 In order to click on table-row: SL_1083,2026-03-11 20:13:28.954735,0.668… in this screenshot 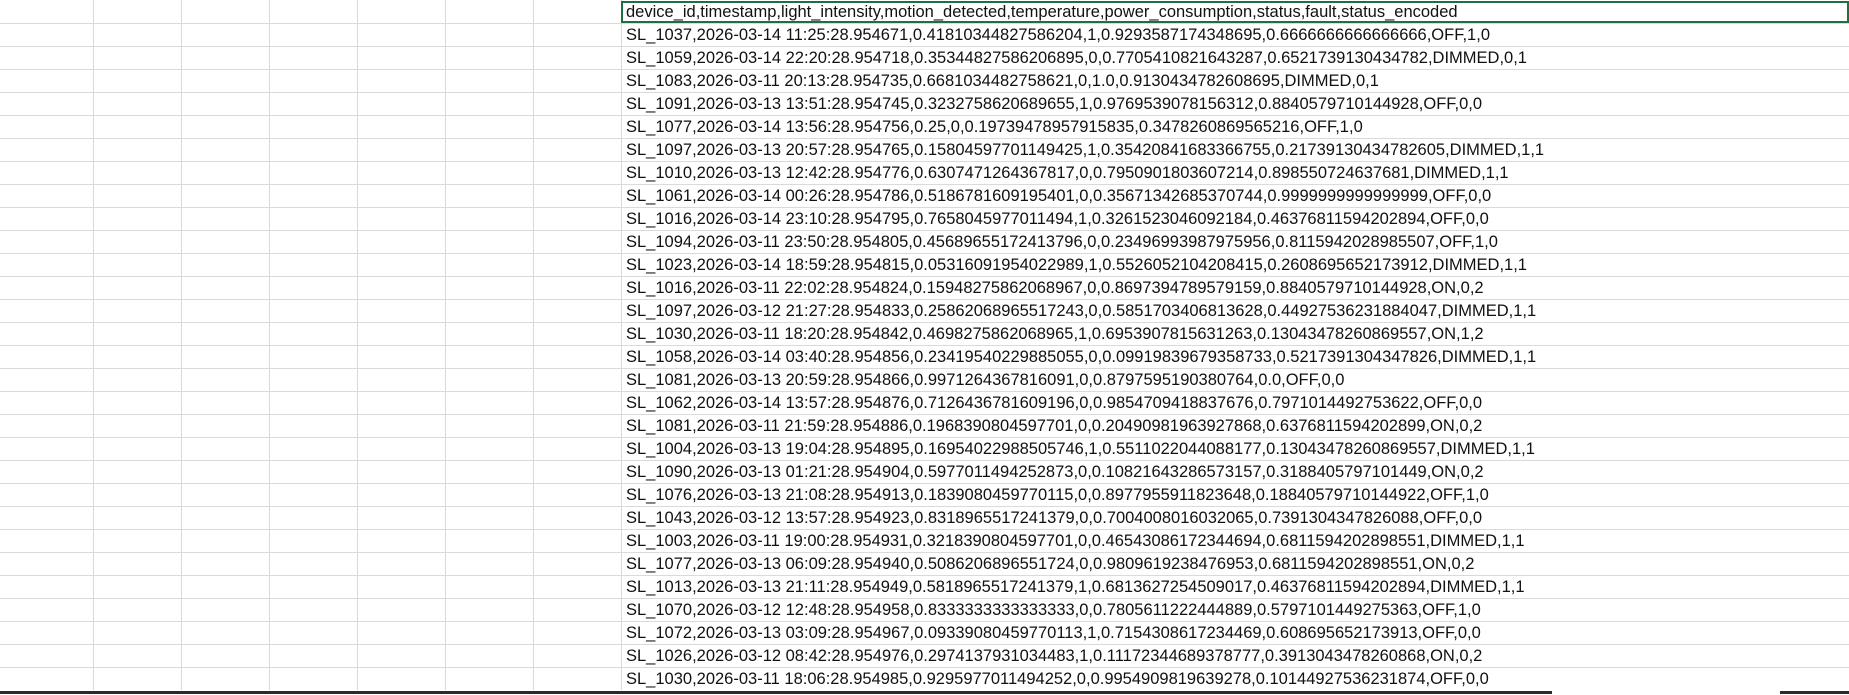, I will do `click(924, 81)`.